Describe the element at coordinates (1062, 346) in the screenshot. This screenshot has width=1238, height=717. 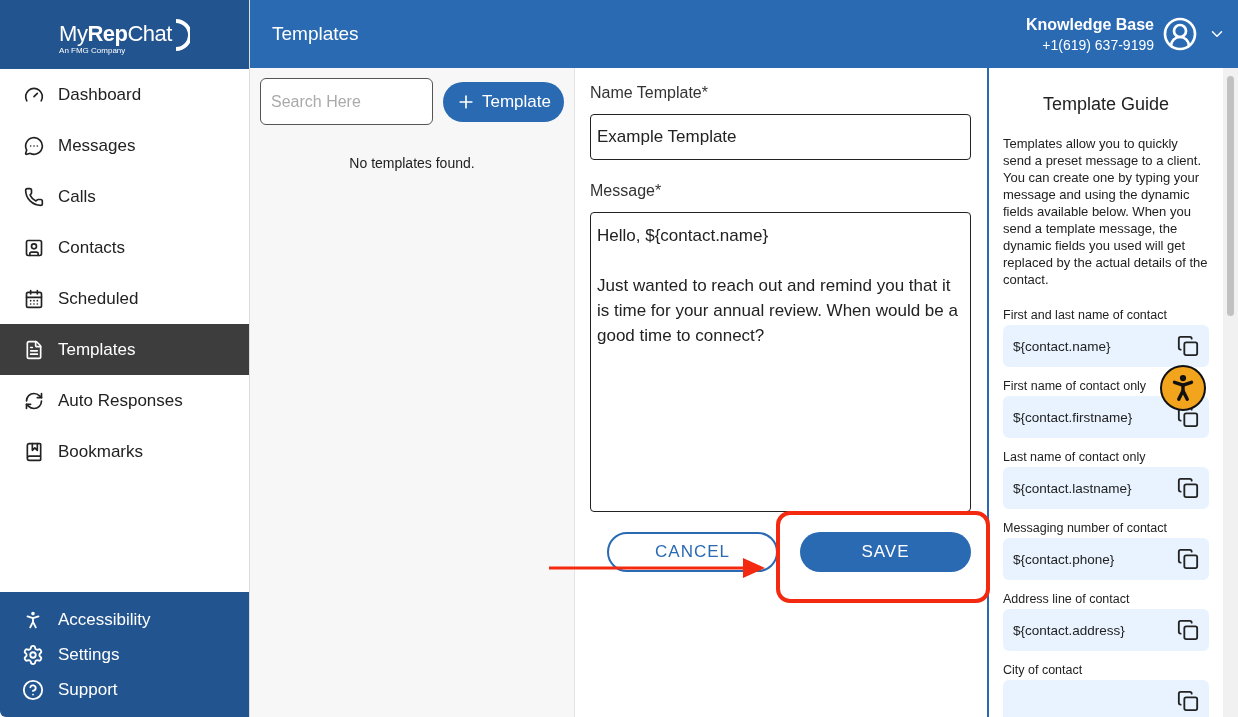
I see `dynamic-field-value: ${contact.name}` at that location.